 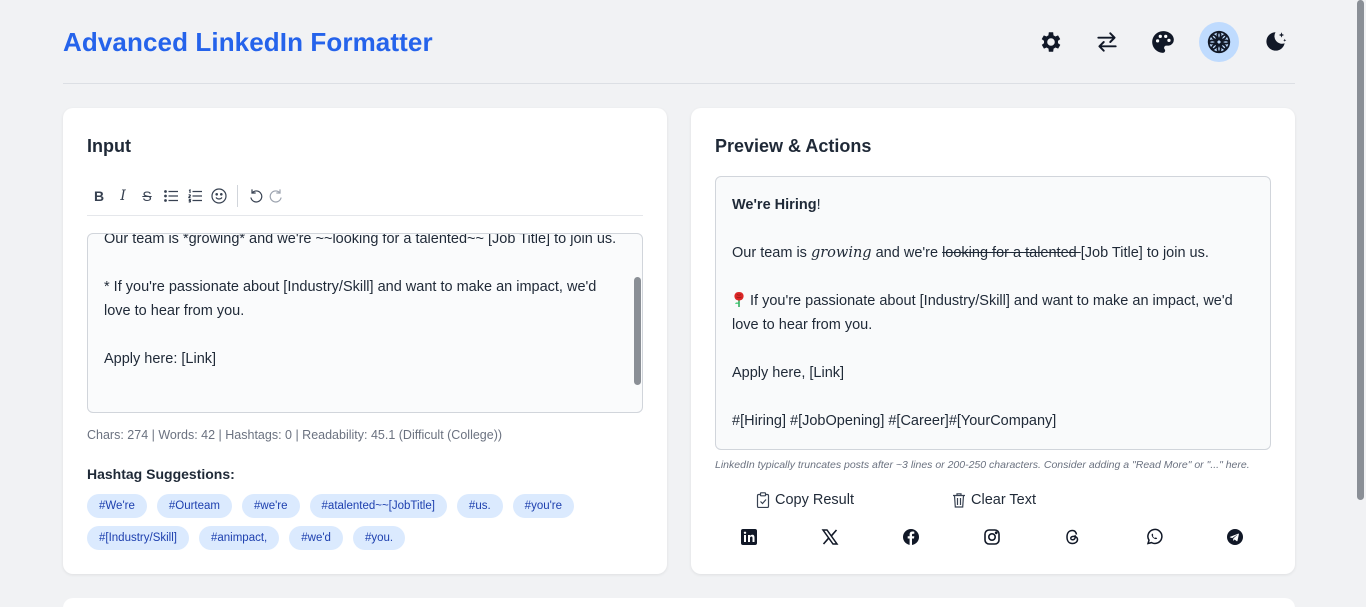 I want to click on share-telegram-button, so click(x=1235, y=537).